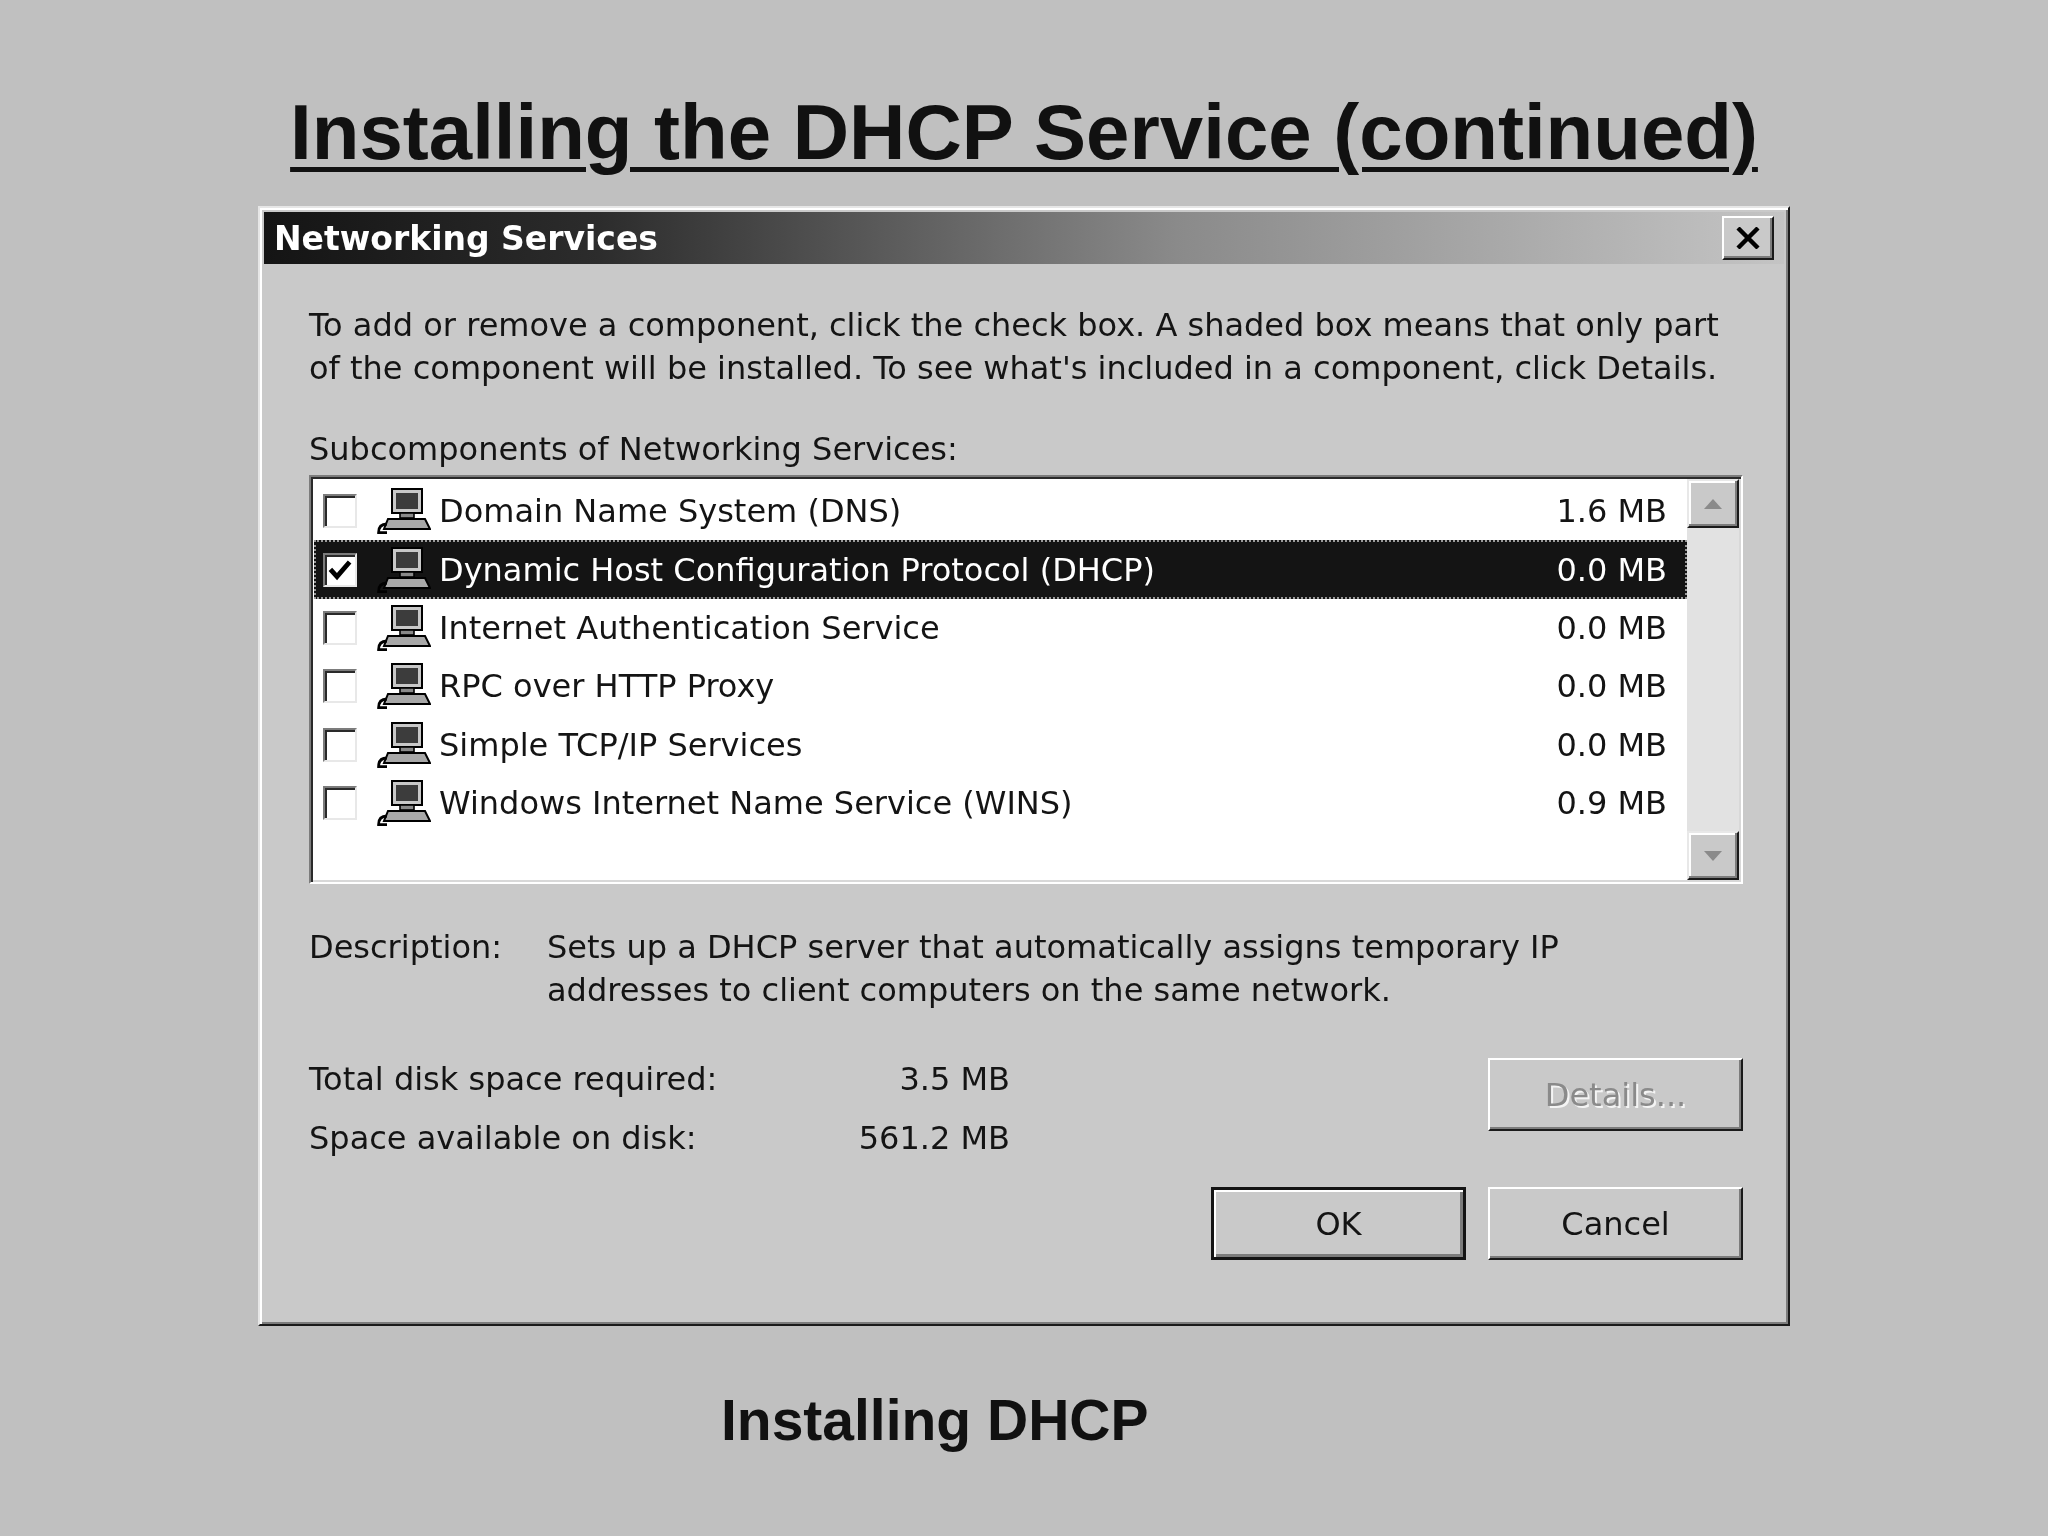  What do you see at coordinates (1615, 1223) in the screenshot?
I see `dialog-button: Cancel` at bounding box center [1615, 1223].